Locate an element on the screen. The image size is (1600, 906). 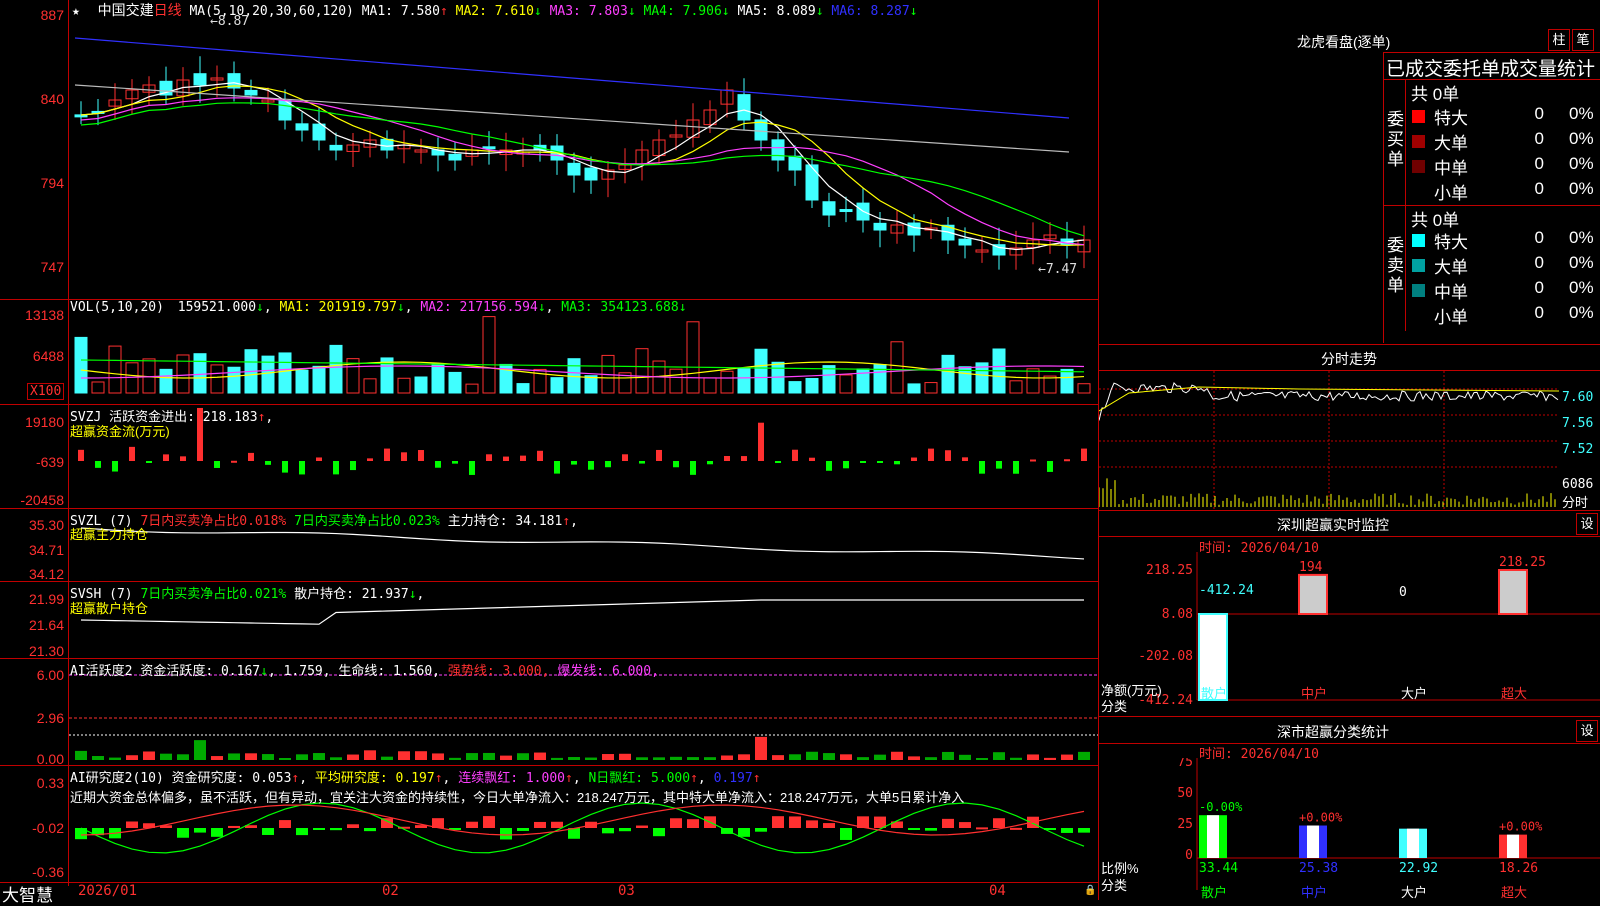
class-change: -0.00% is located at coordinates (1221, 807).